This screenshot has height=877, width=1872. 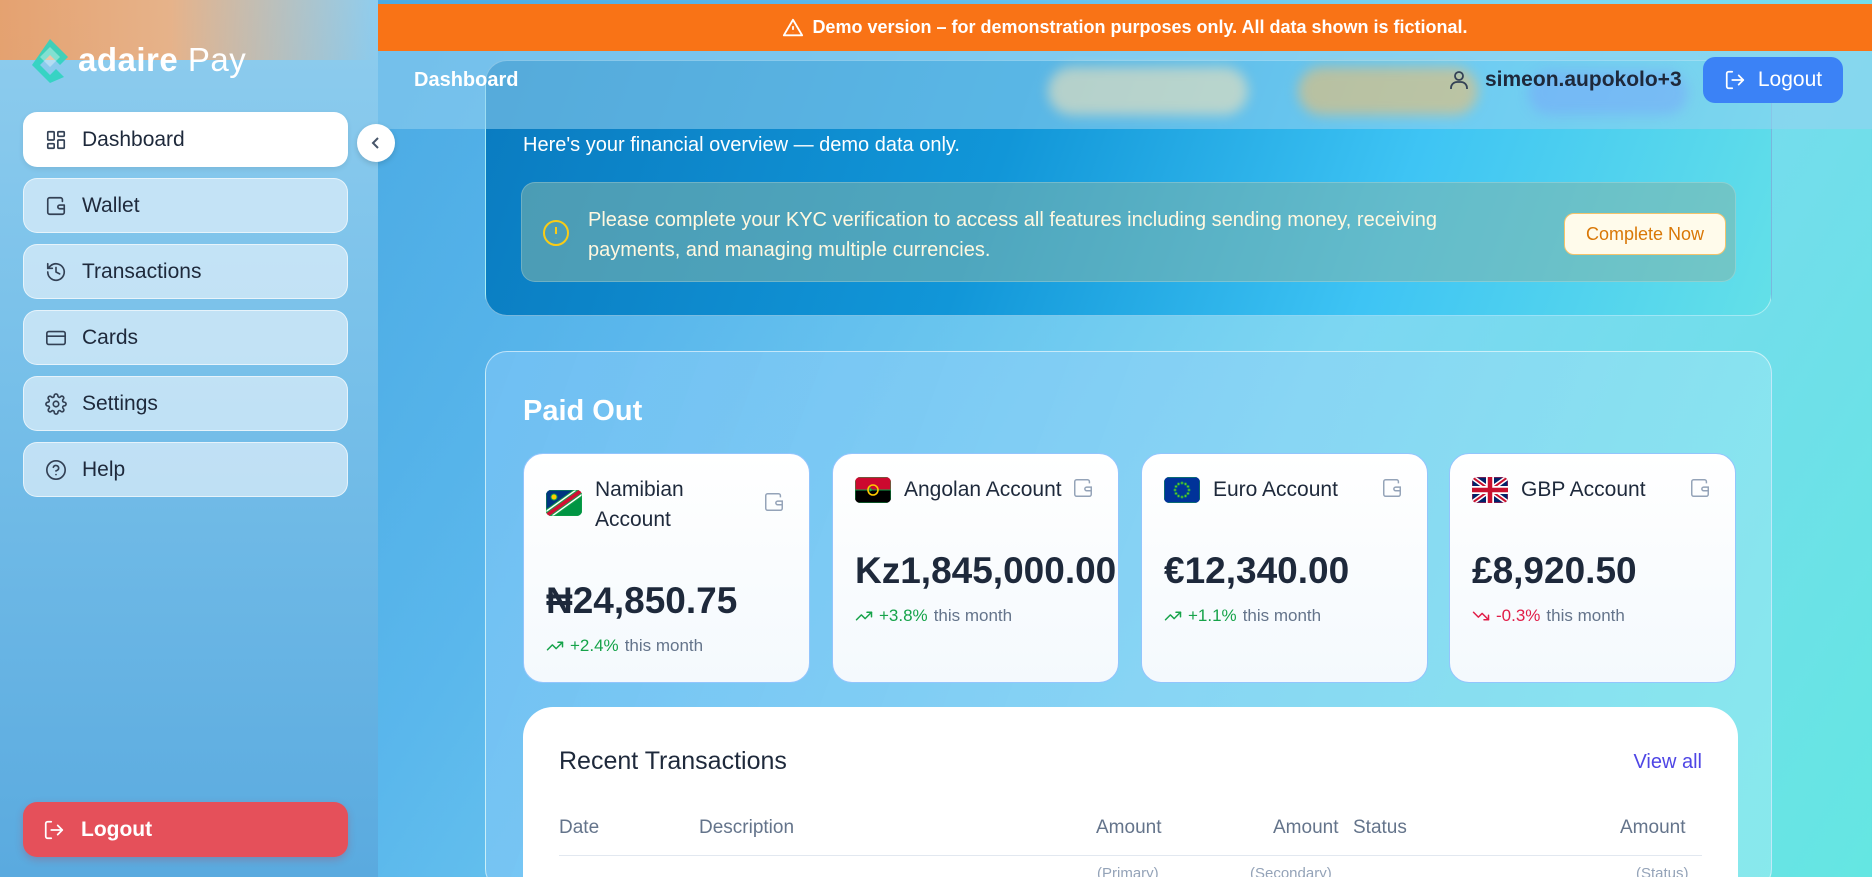 I want to click on column-subheader-secondary: (Secondary), so click(x=1291, y=871).